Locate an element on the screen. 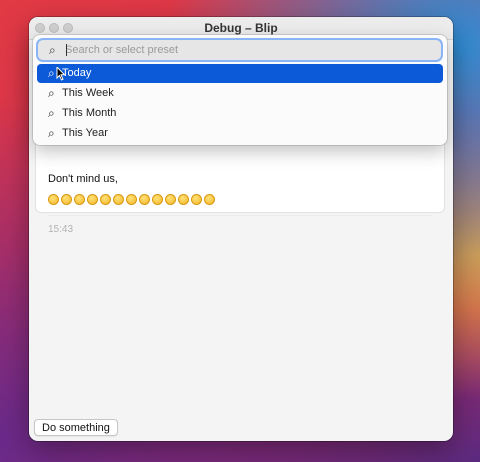 The height and width of the screenshot is (462, 480). preset-option-label: This Month is located at coordinates (89, 113).